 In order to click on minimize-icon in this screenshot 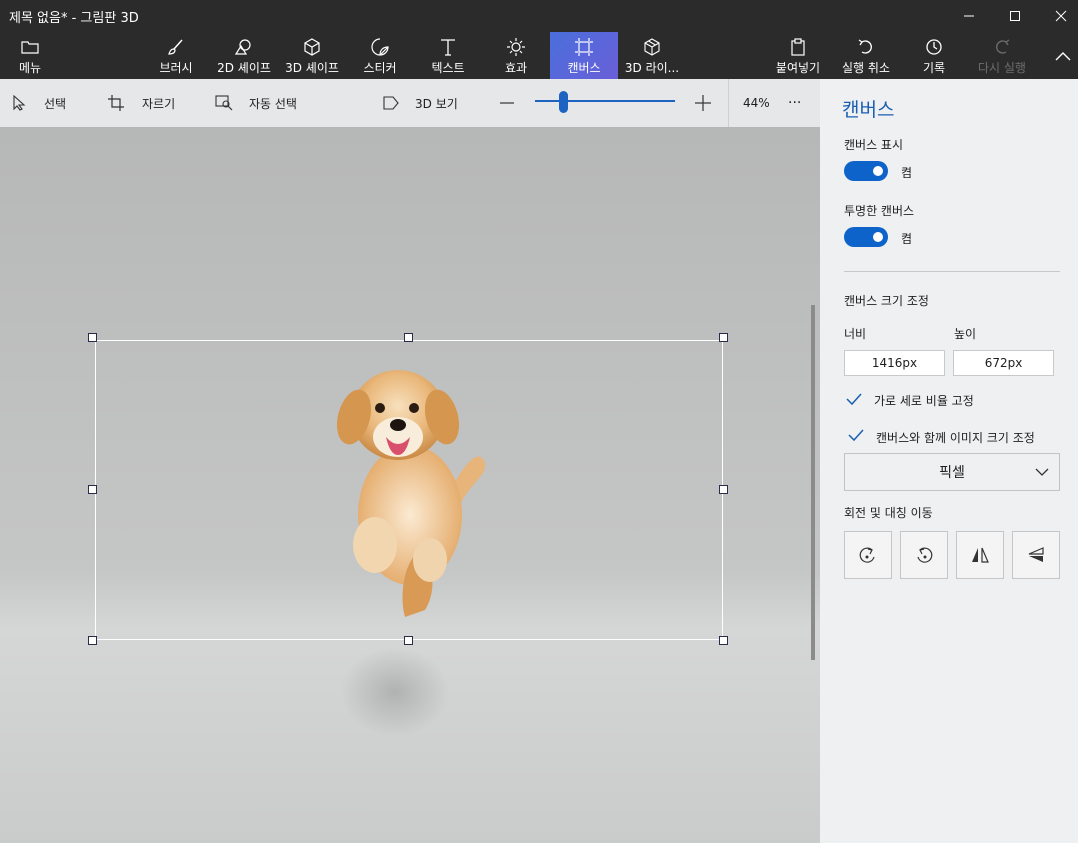, I will do `click(969, 16)`.